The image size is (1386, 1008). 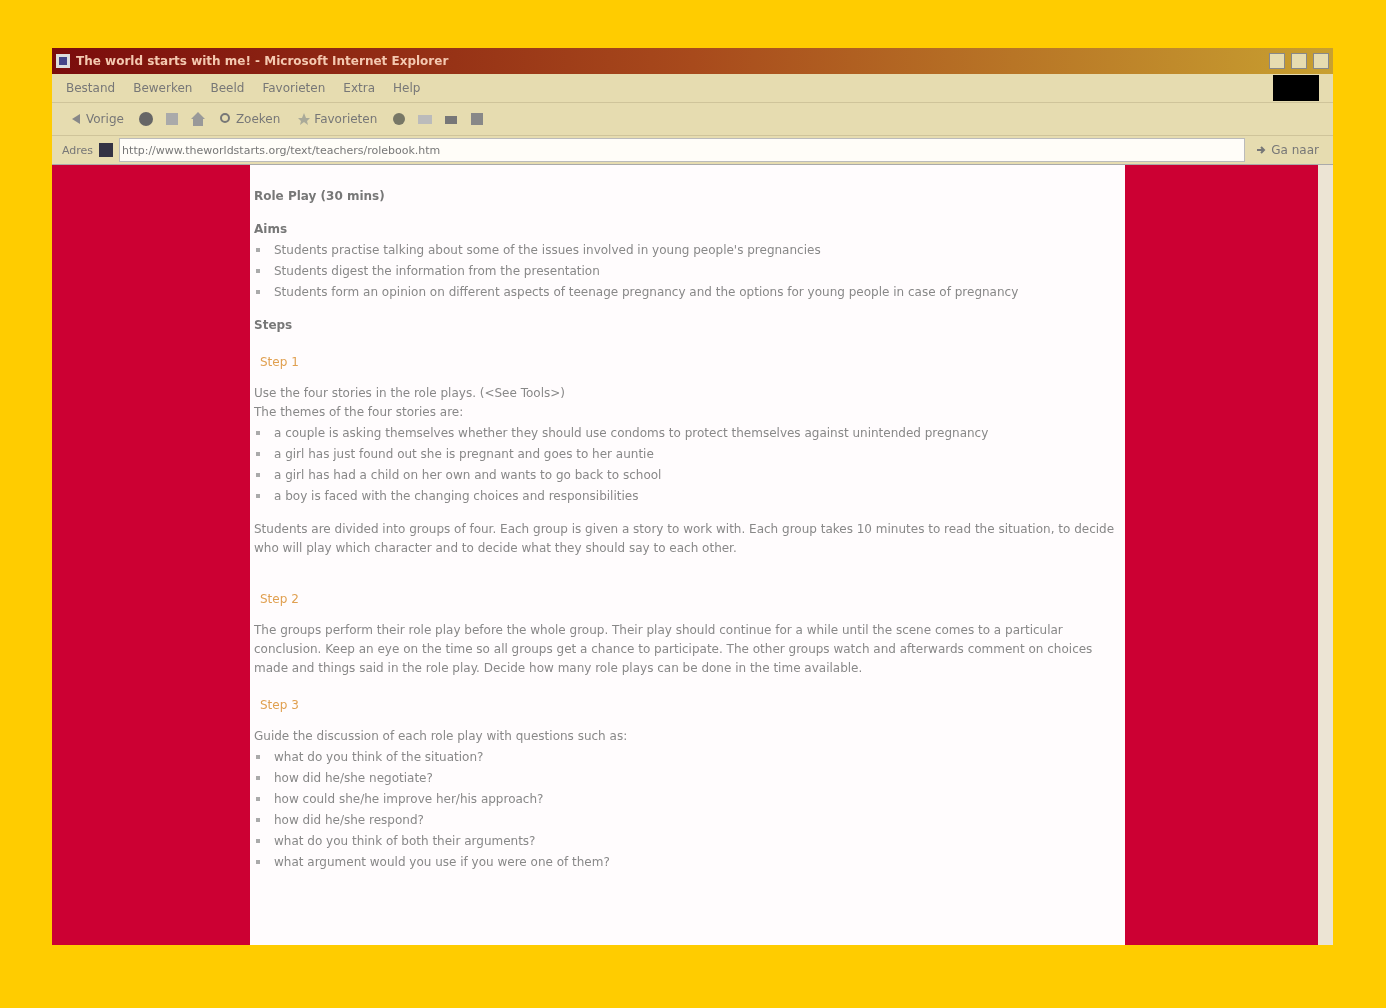 I want to click on arrow-icon, so click(x=1261, y=150).